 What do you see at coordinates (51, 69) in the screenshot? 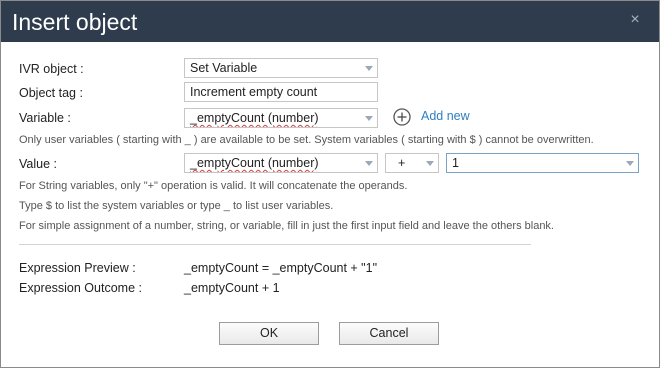
I see `ivr-object-label: IVR object :` at bounding box center [51, 69].